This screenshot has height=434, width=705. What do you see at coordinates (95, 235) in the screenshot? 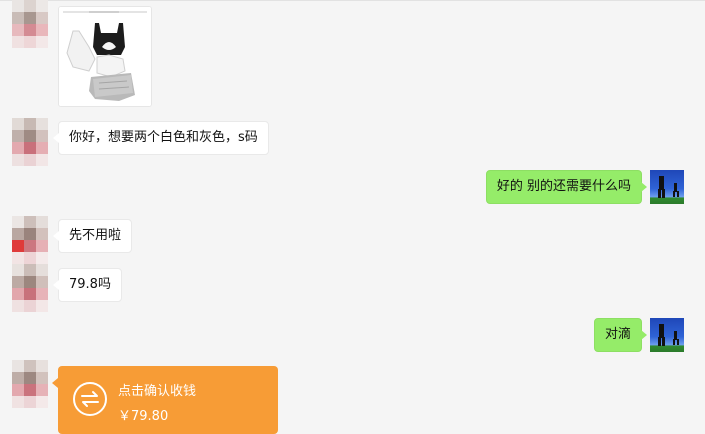
I see `message-text: 先不用啦` at bounding box center [95, 235].